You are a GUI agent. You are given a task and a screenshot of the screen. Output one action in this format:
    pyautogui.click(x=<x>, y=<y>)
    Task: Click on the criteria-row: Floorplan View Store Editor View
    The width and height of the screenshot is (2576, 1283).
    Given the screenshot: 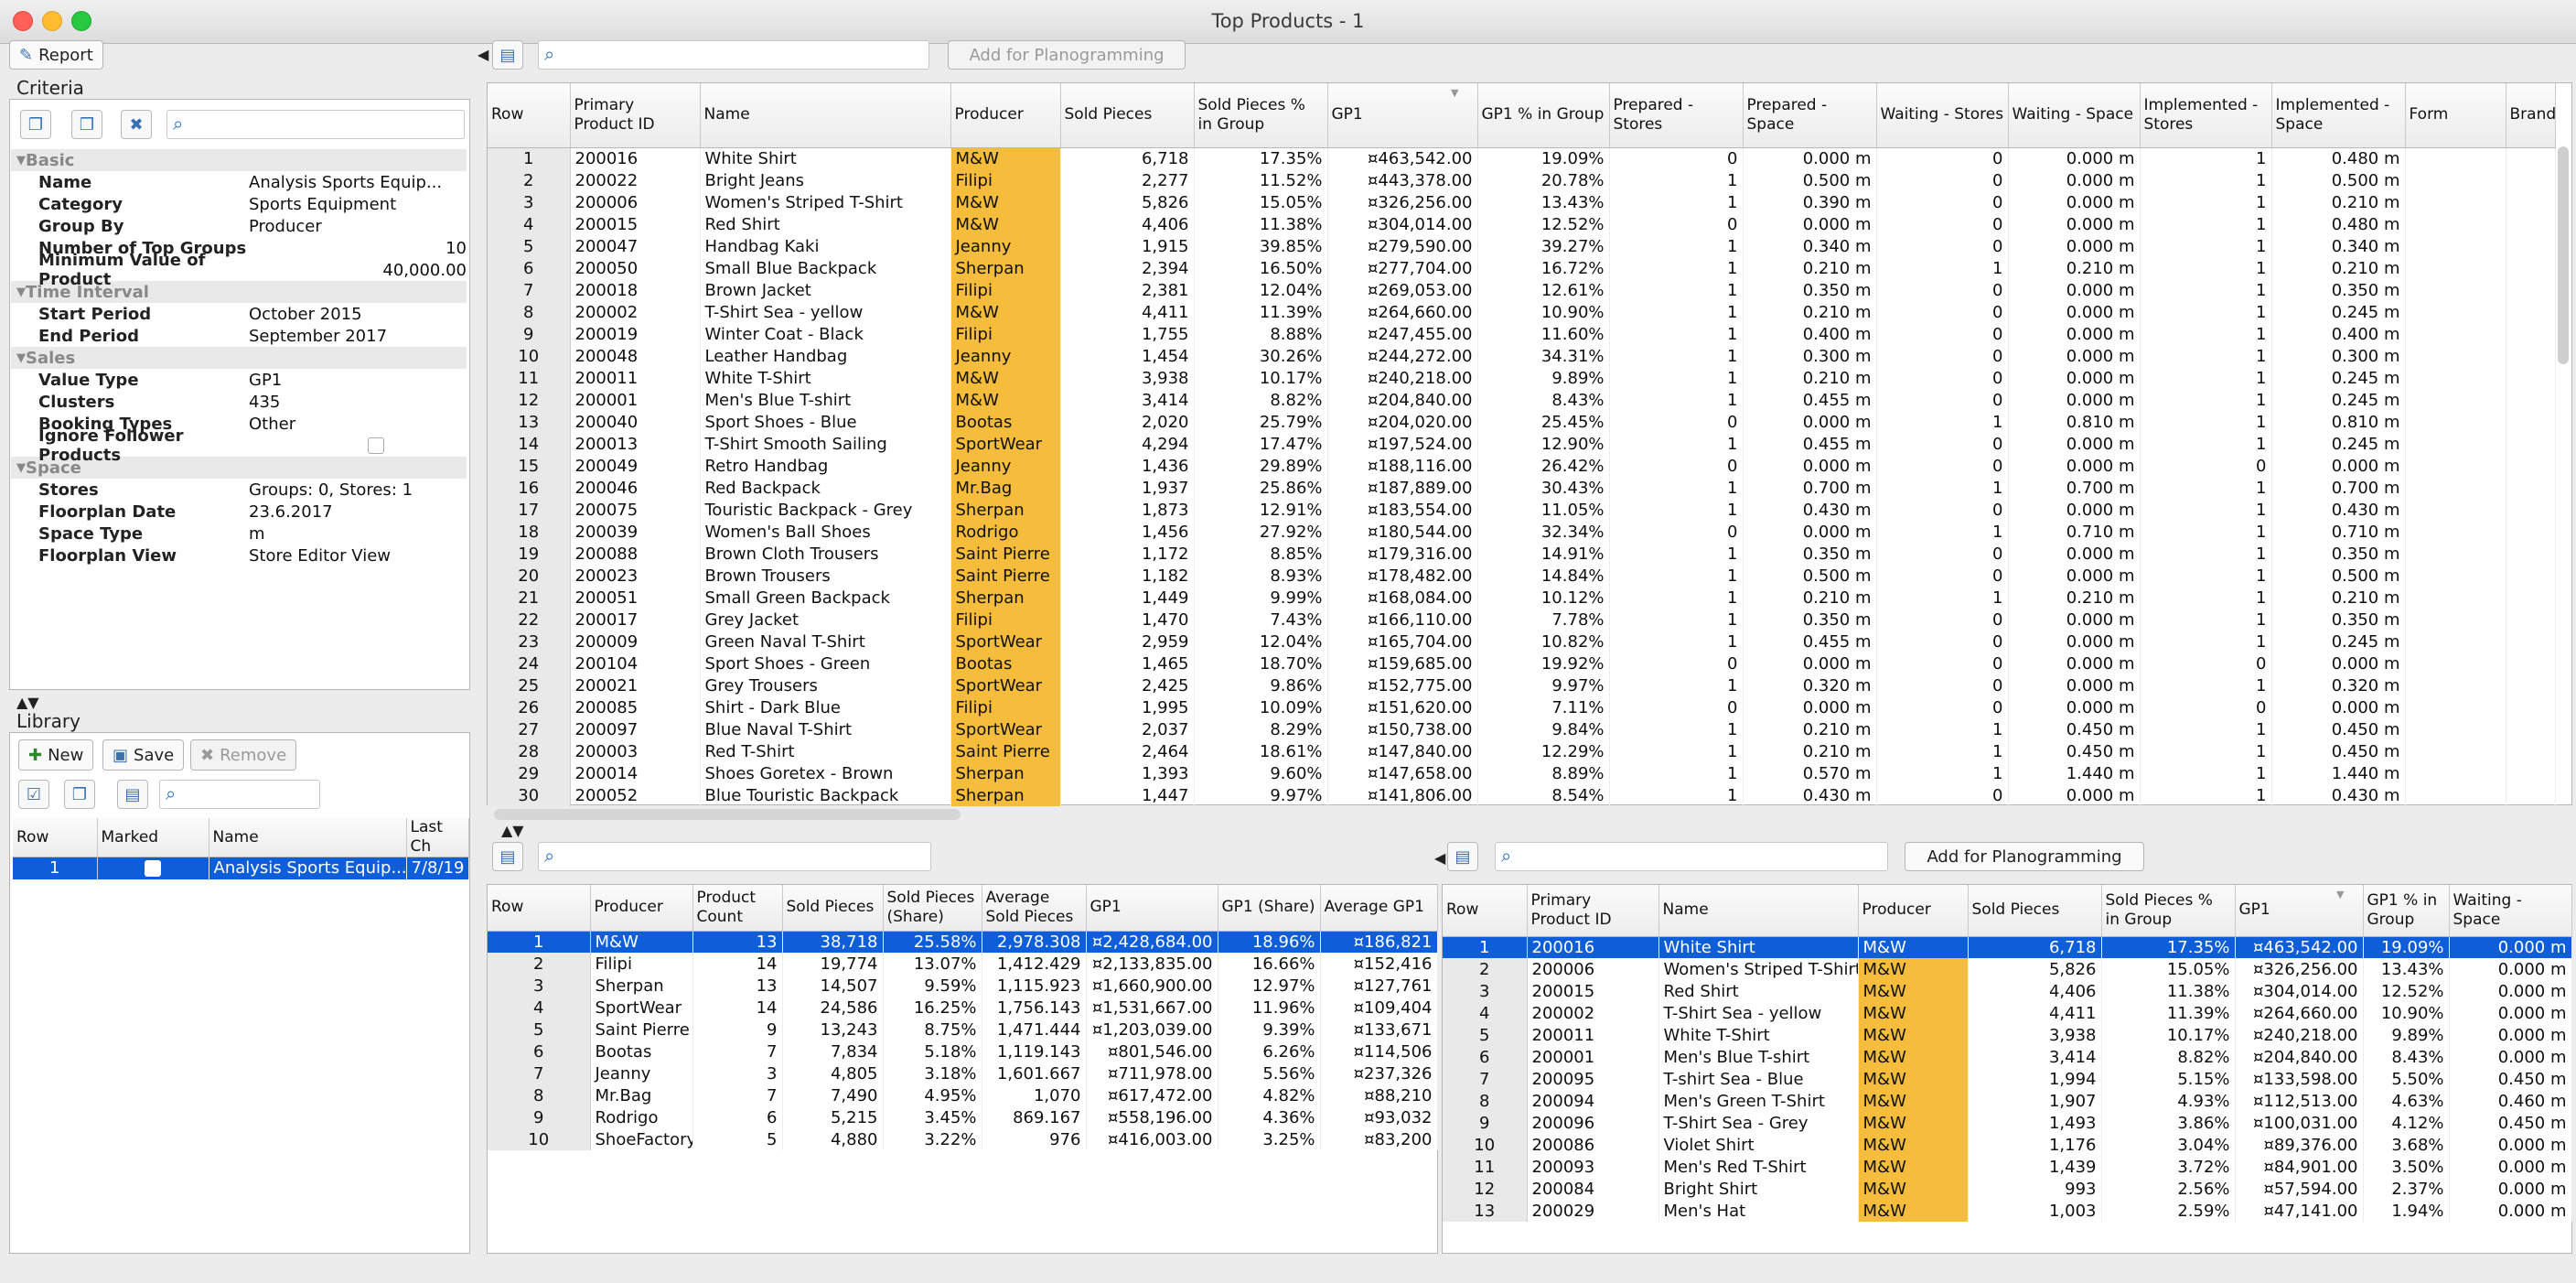 What is the action you would take?
    pyautogui.click(x=239, y=555)
    